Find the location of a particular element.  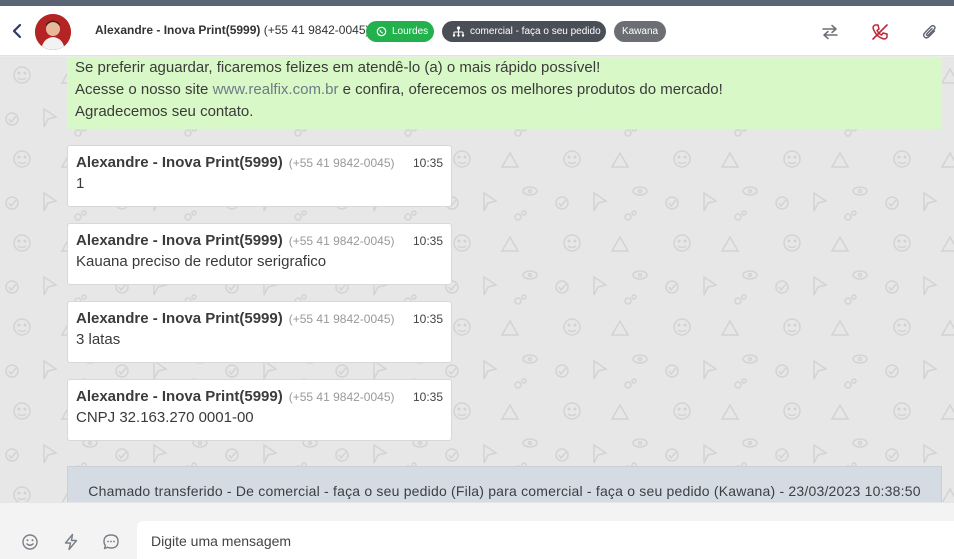

message-text: Kauana preciso de redutor serigrafico is located at coordinates (201, 261).